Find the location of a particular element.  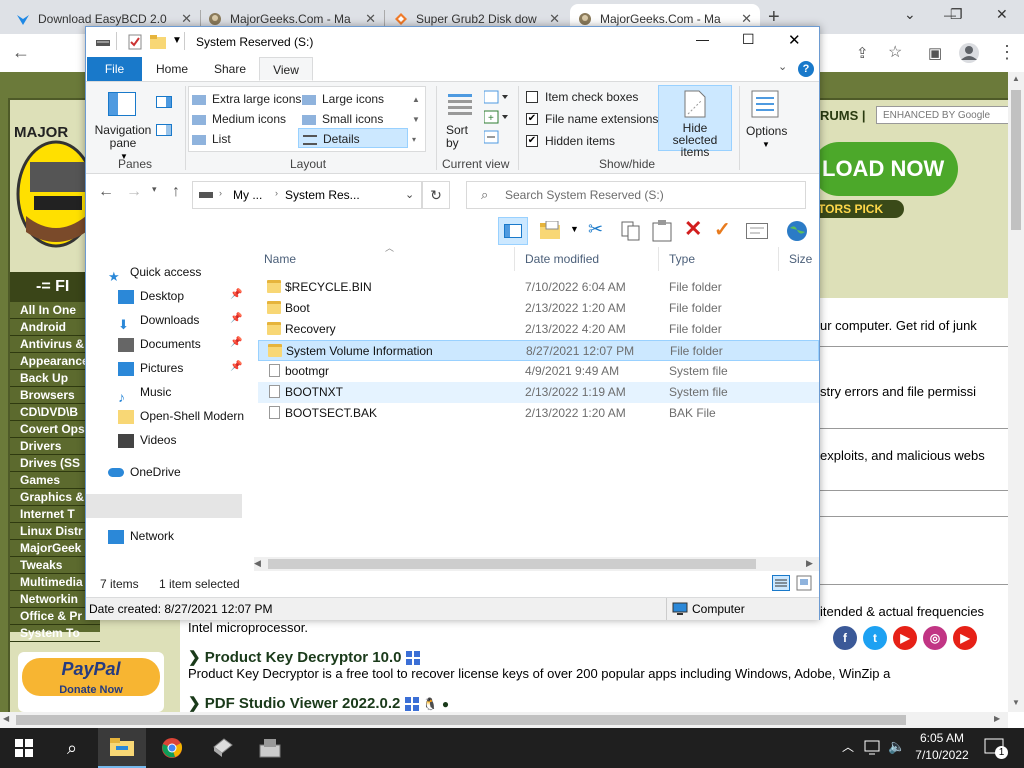

search-box: ⌕ Search System Reserved (S:) is located at coordinates (636, 195).